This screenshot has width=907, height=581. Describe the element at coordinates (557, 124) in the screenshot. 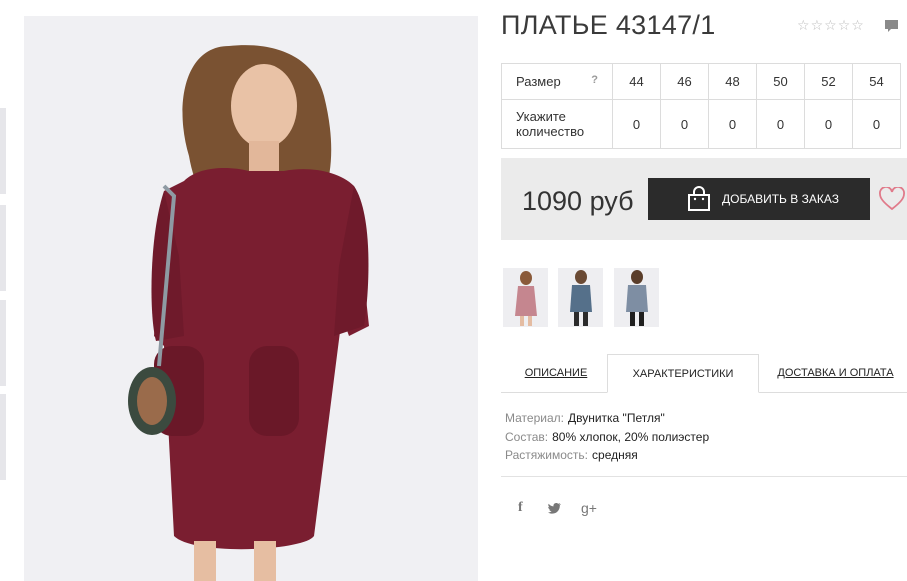

I see `quantity-label: Укажите количество` at that location.